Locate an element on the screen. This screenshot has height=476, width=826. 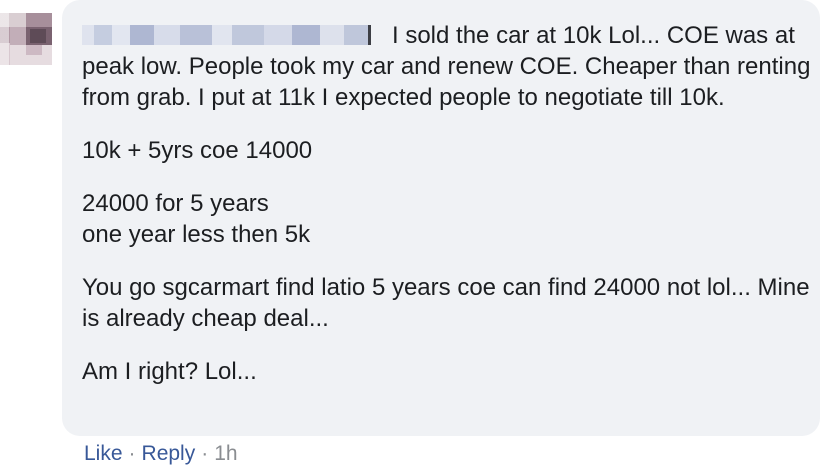
comment-text: 24000 for 5 years is located at coordinates (175, 203).